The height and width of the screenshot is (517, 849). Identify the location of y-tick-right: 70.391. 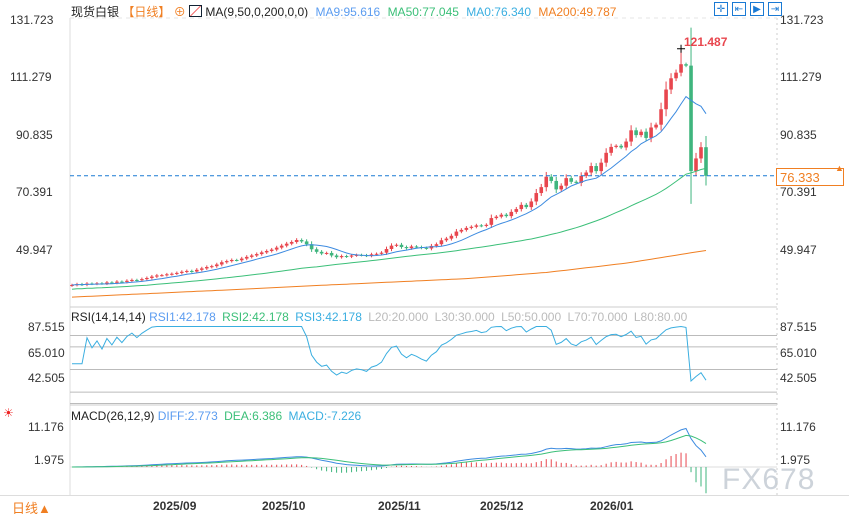
(798, 192).